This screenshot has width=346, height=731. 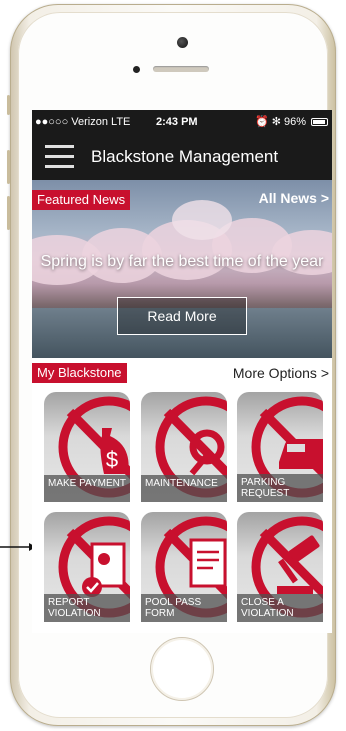 What do you see at coordinates (87, 488) in the screenshot?
I see `tile-label: MAKE PAYMENT` at bounding box center [87, 488].